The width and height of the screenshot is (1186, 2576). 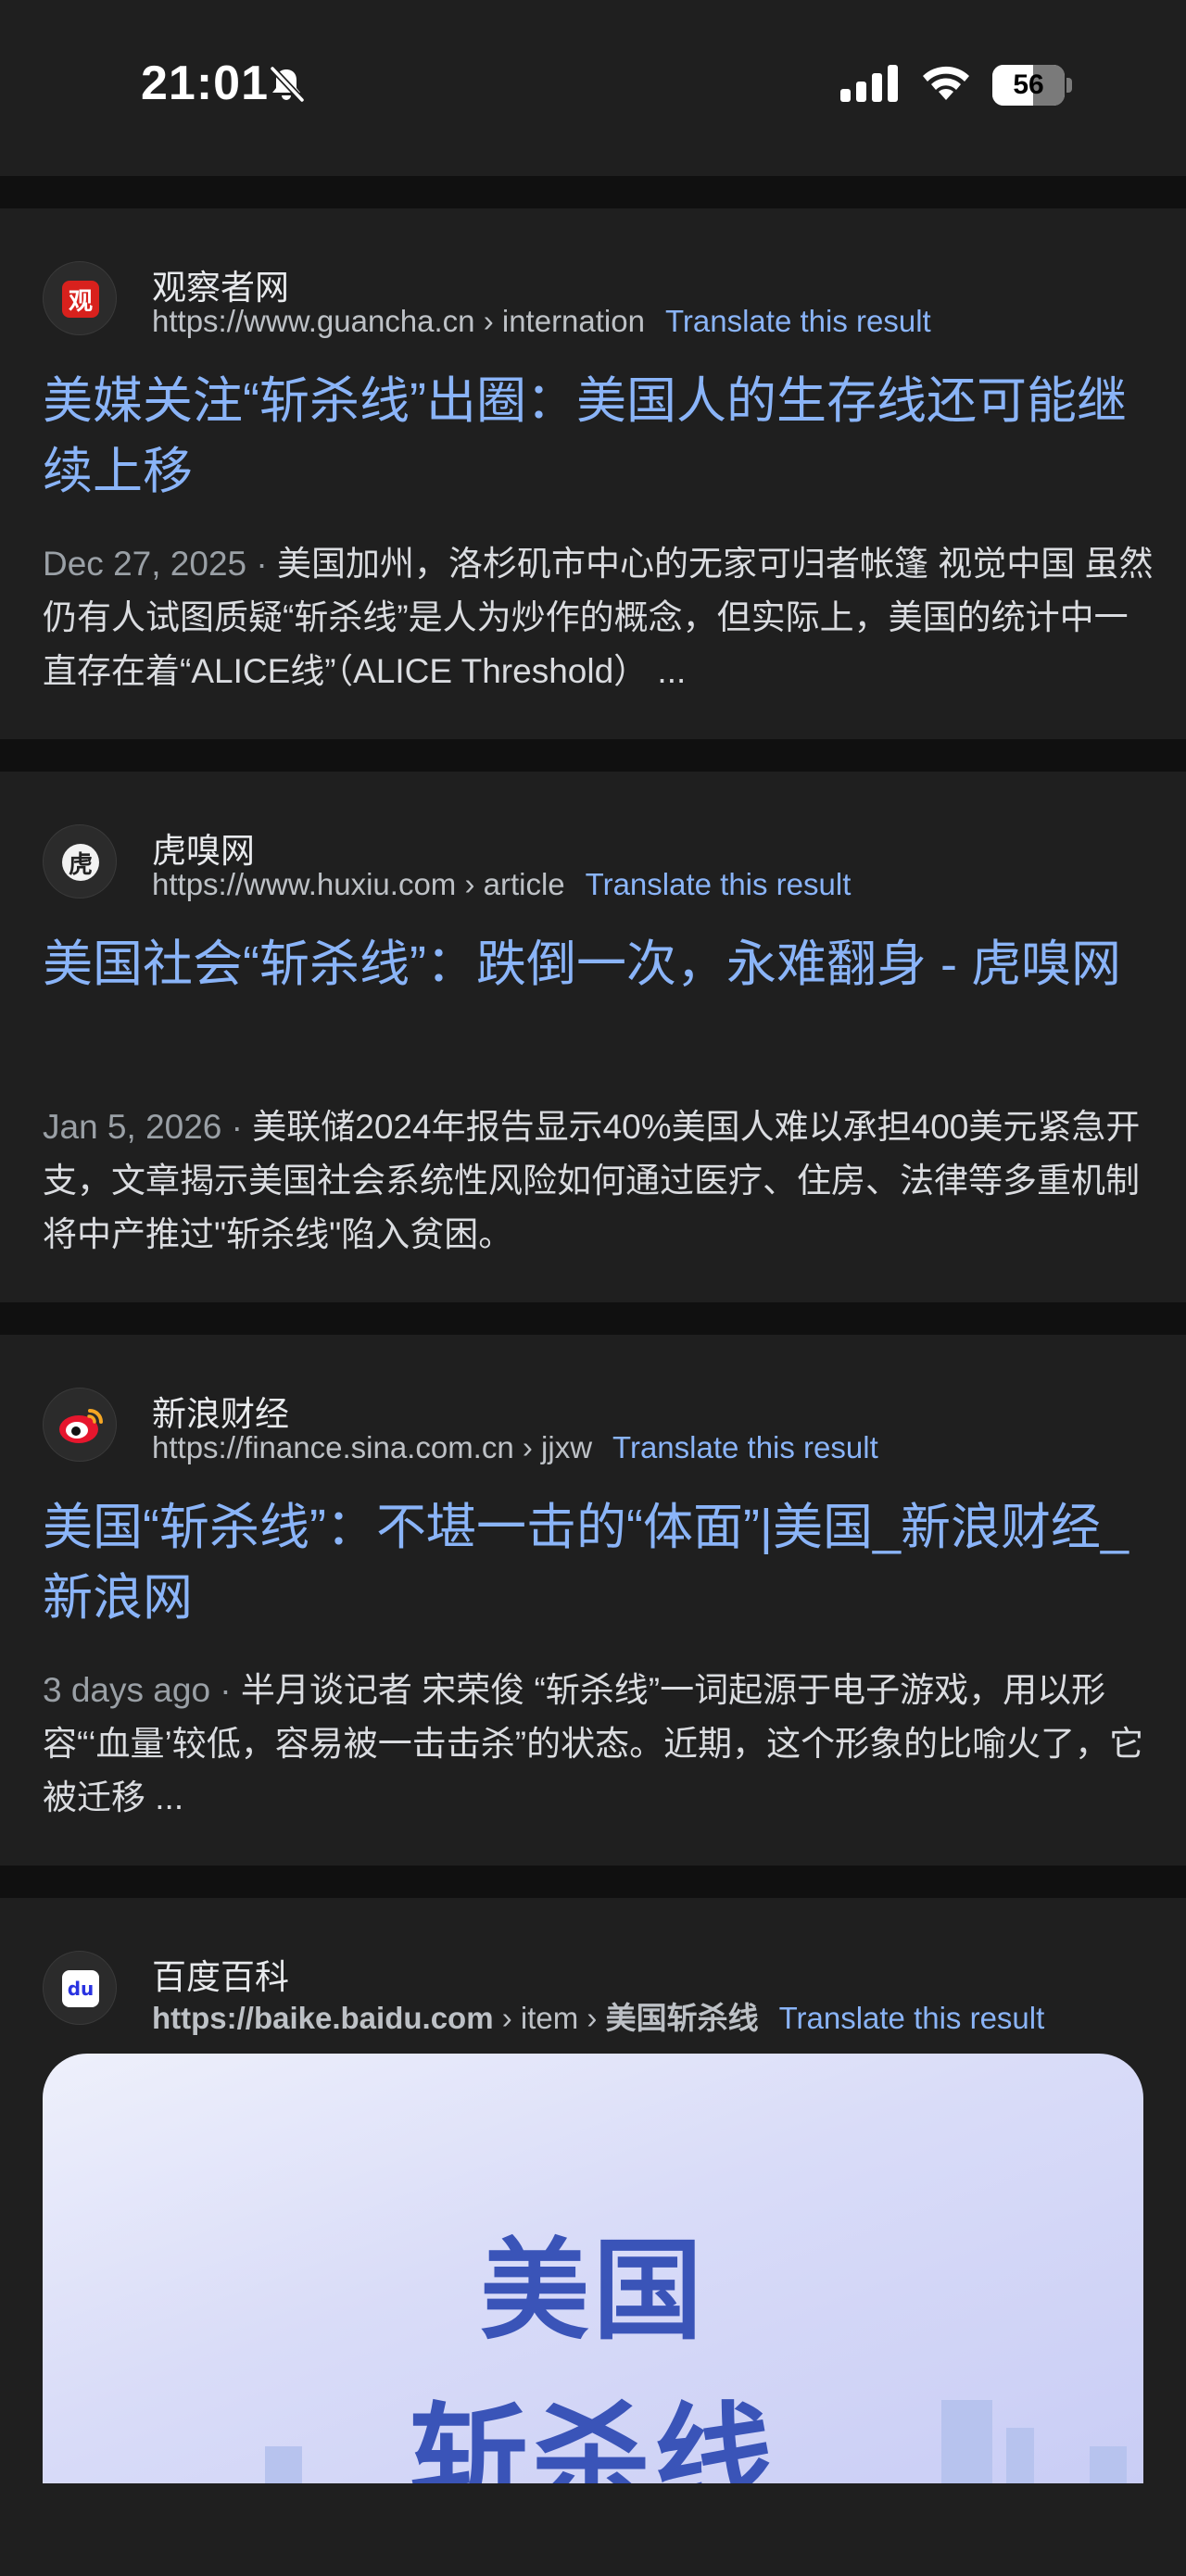 What do you see at coordinates (220, 288) in the screenshot?
I see `site-name: 观察者网` at bounding box center [220, 288].